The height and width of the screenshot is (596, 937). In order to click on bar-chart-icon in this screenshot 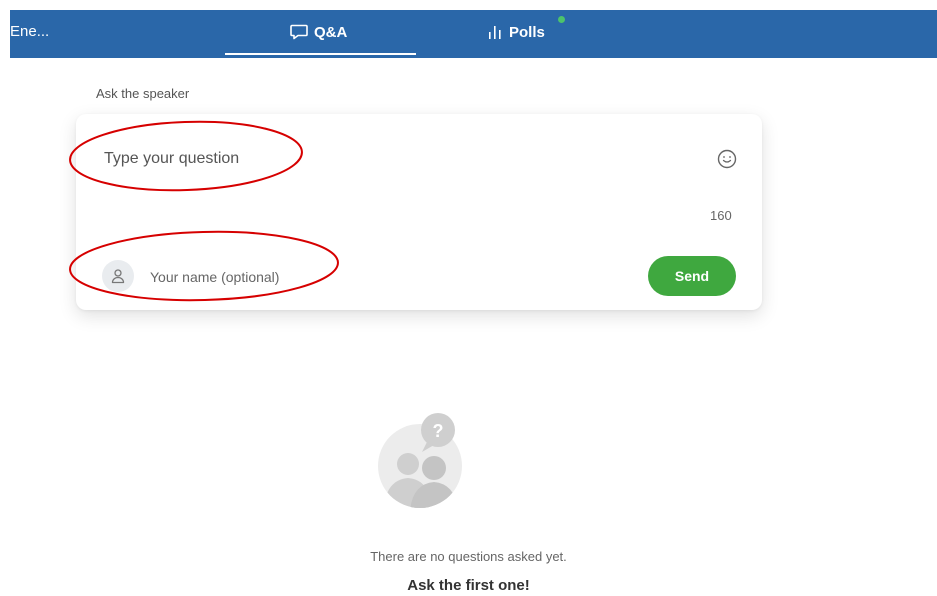, I will do `click(495, 32)`.